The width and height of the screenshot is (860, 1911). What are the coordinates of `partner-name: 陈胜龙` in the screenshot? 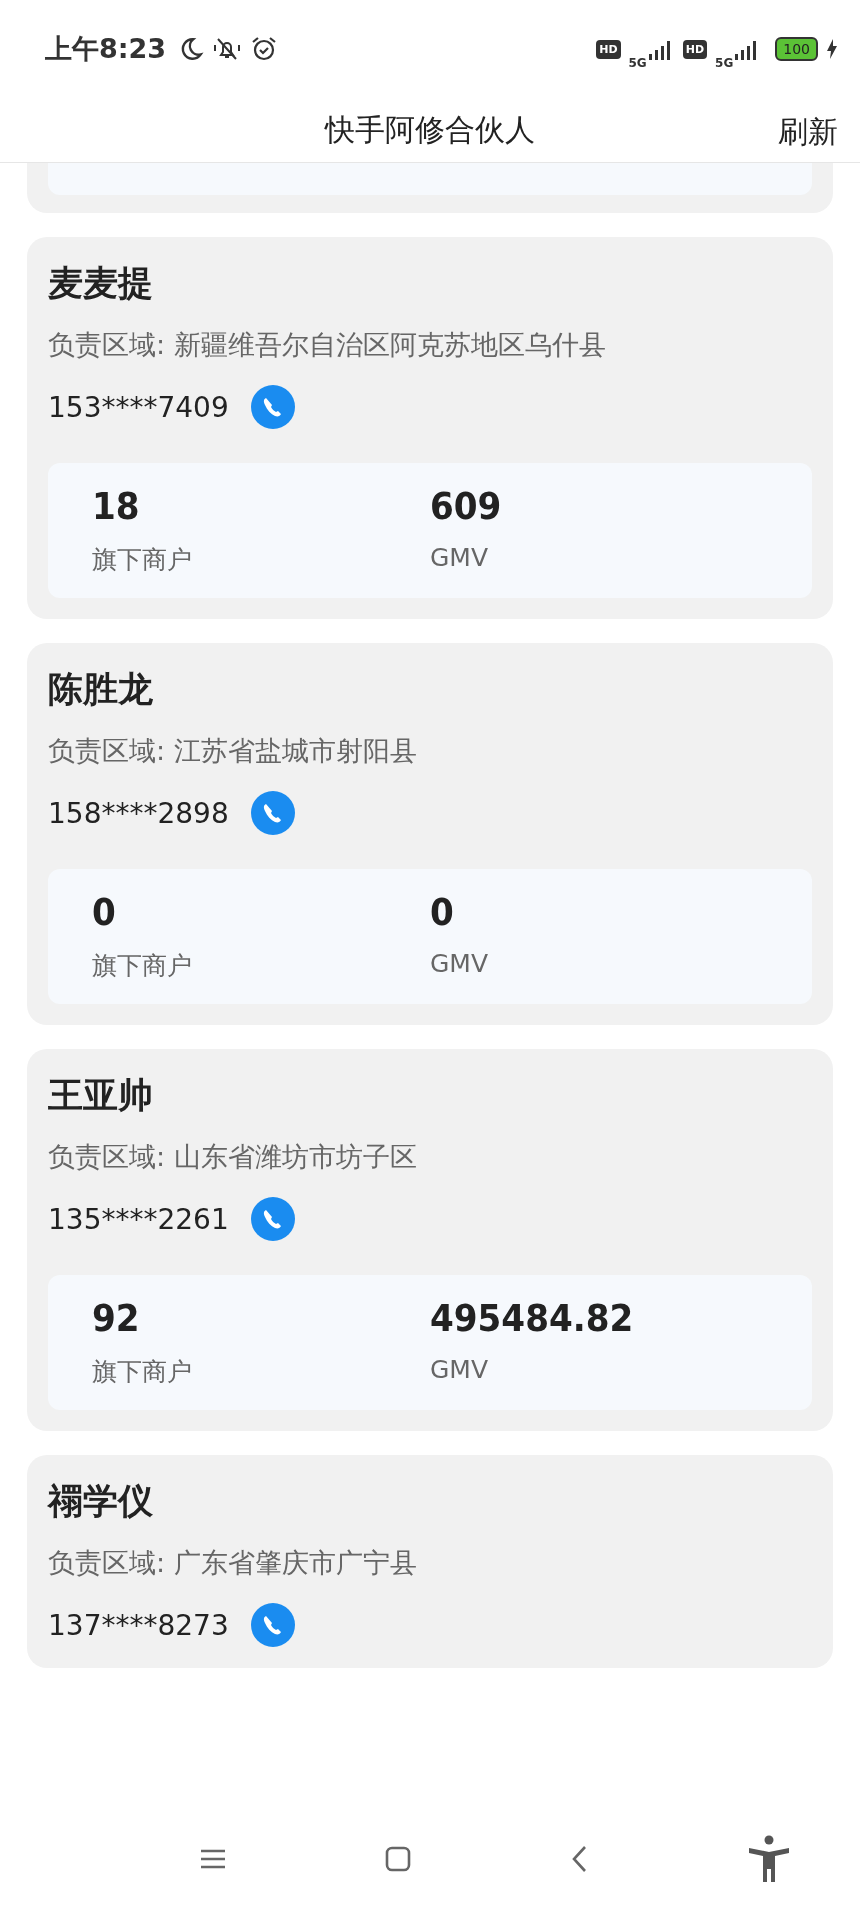 It's located at (100, 689).